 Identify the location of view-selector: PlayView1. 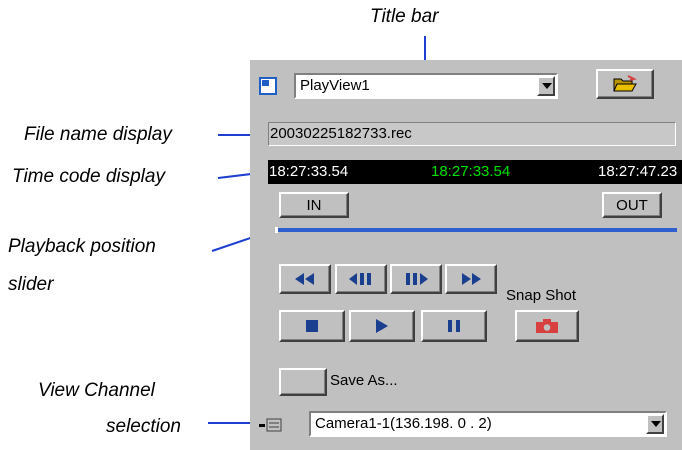
(426, 86).